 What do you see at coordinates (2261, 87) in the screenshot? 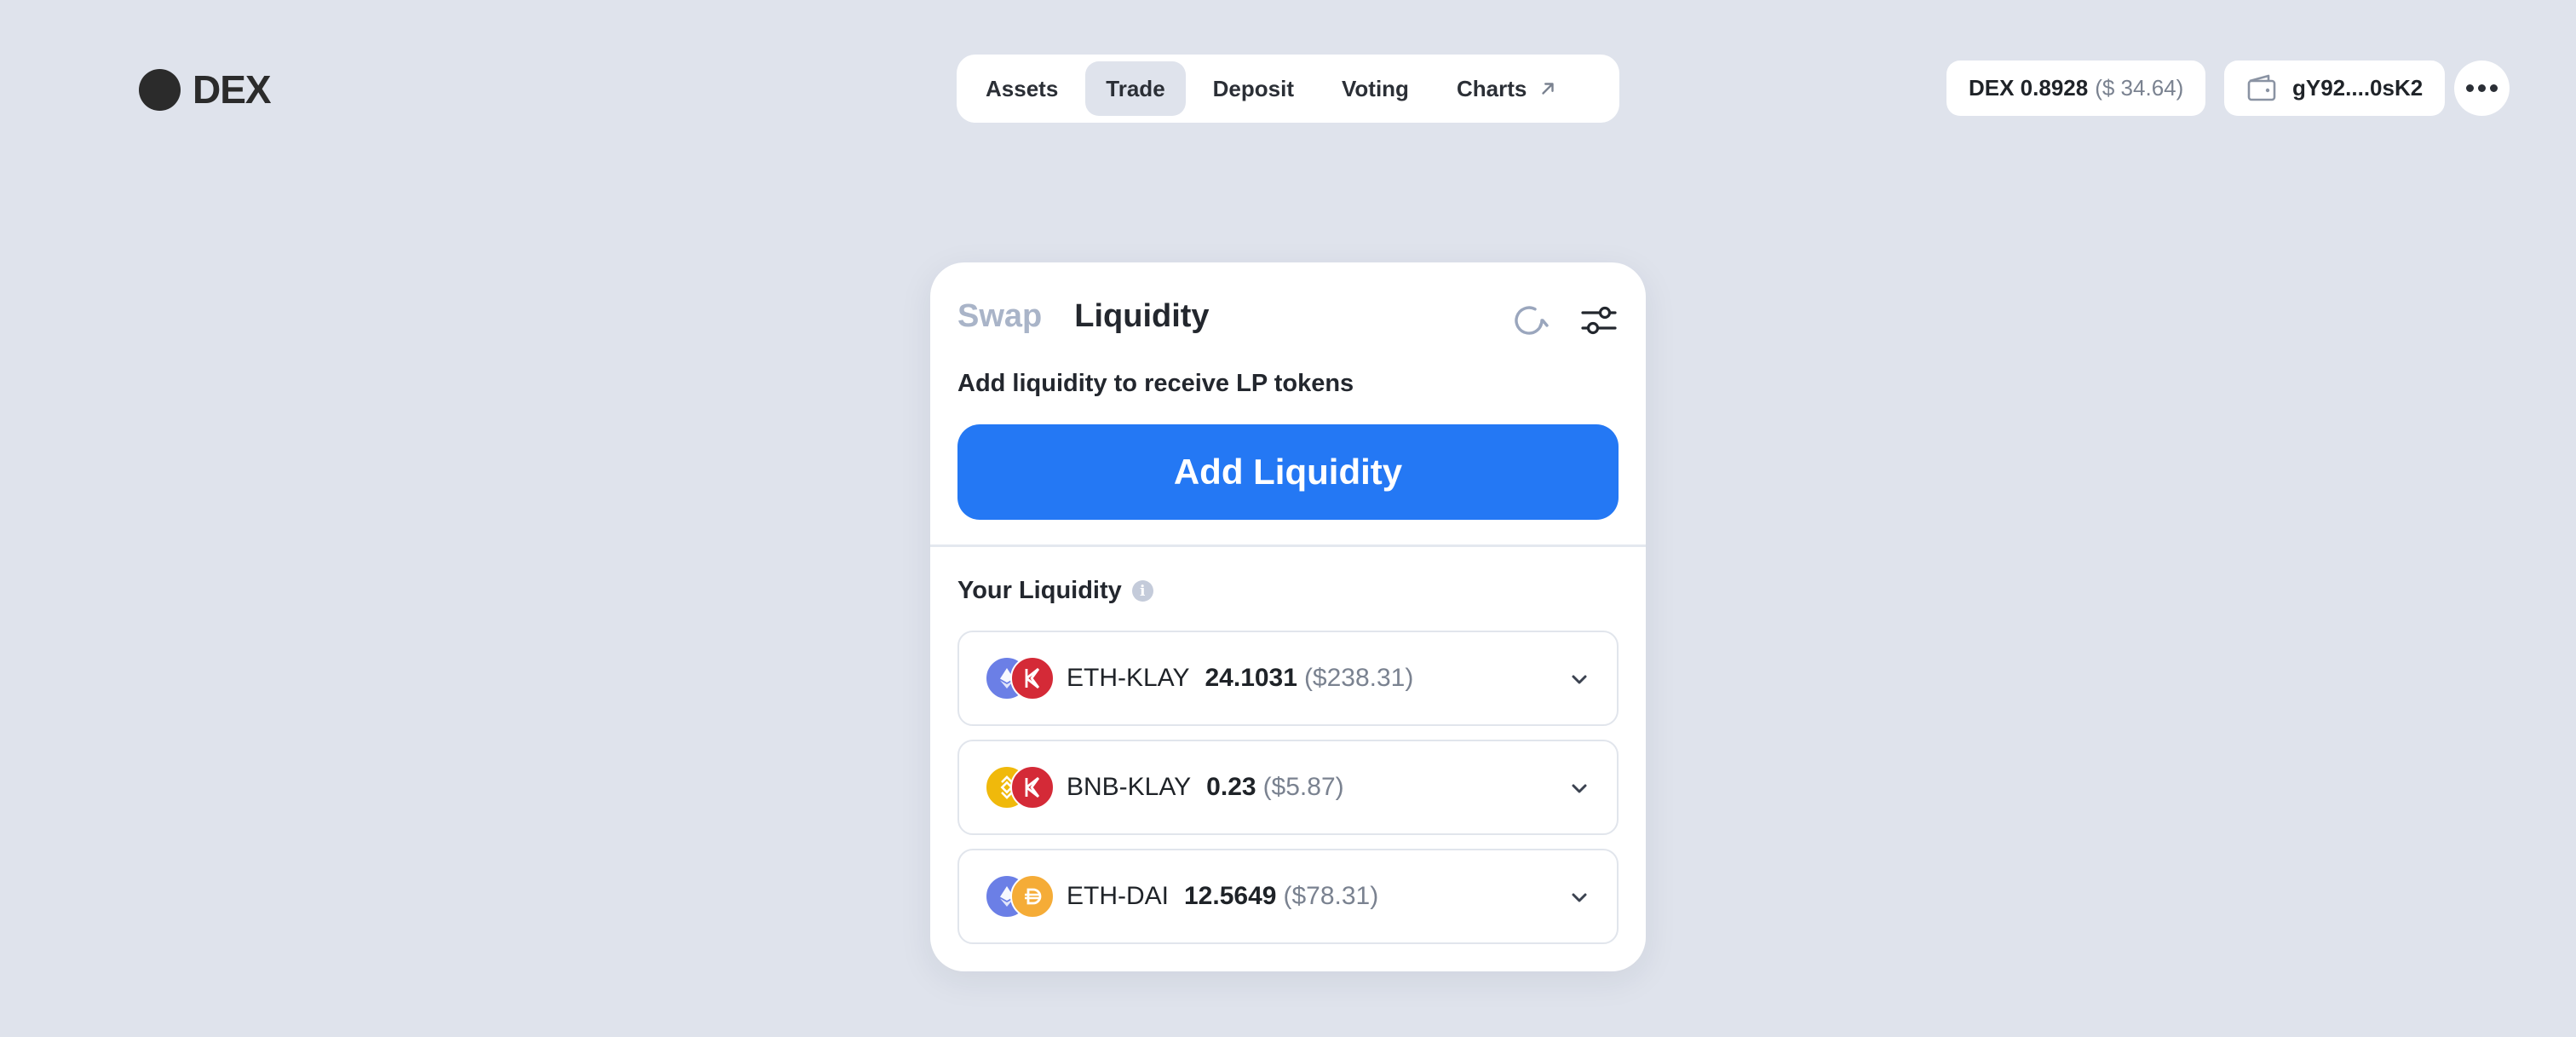
I see `wallet-icon` at bounding box center [2261, 87].